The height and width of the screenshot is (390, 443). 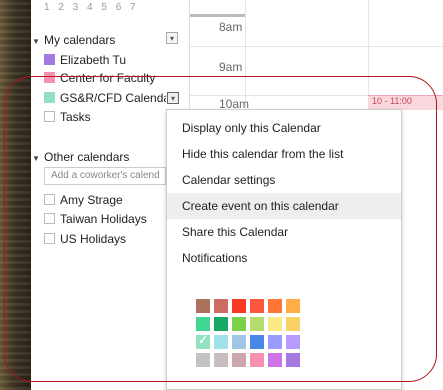 I want to click on my-calendars-menu-button: ▾, so click(x=172, y=38).